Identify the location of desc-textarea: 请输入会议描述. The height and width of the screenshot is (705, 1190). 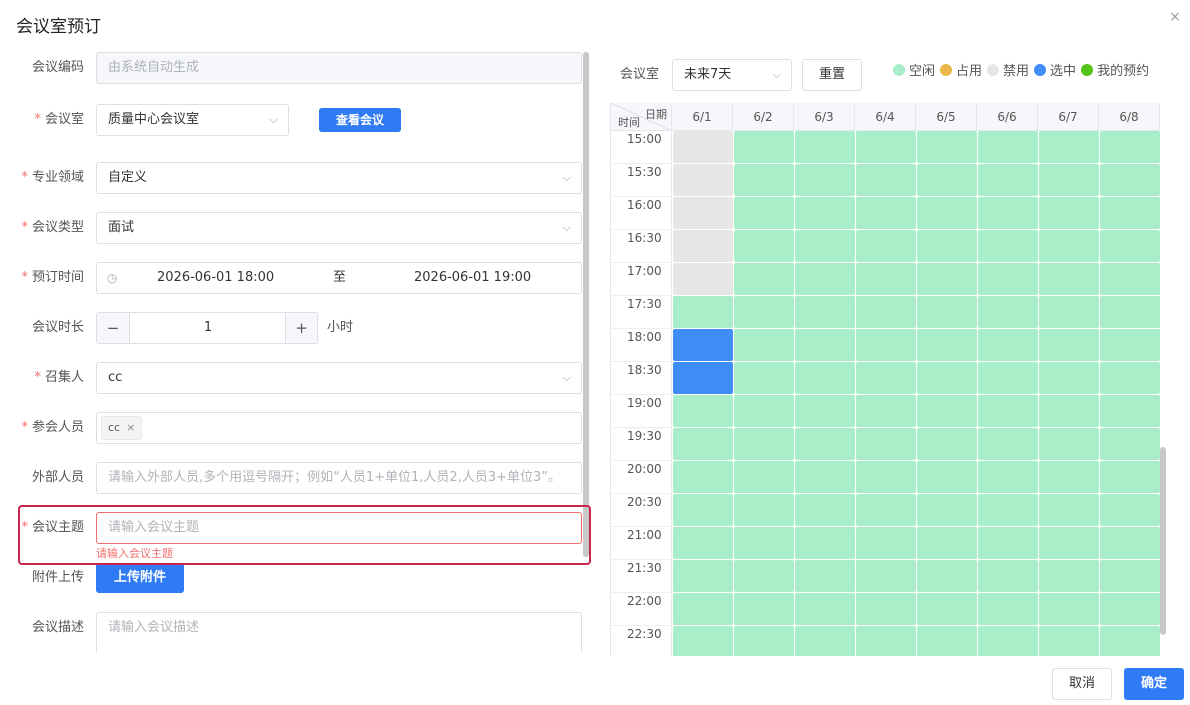
(339, 632).